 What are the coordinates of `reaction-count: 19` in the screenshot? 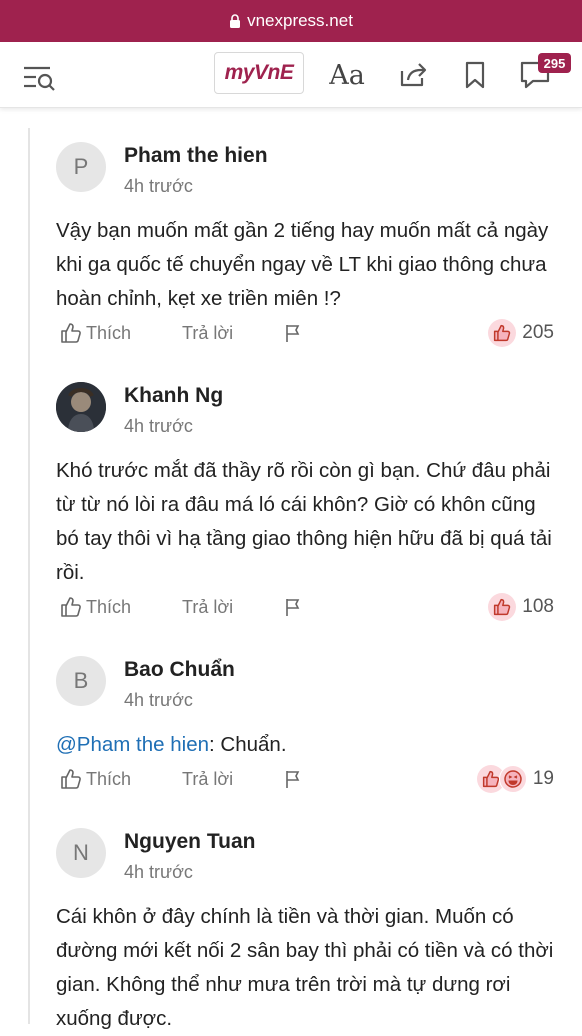 It's located at (515, 779).